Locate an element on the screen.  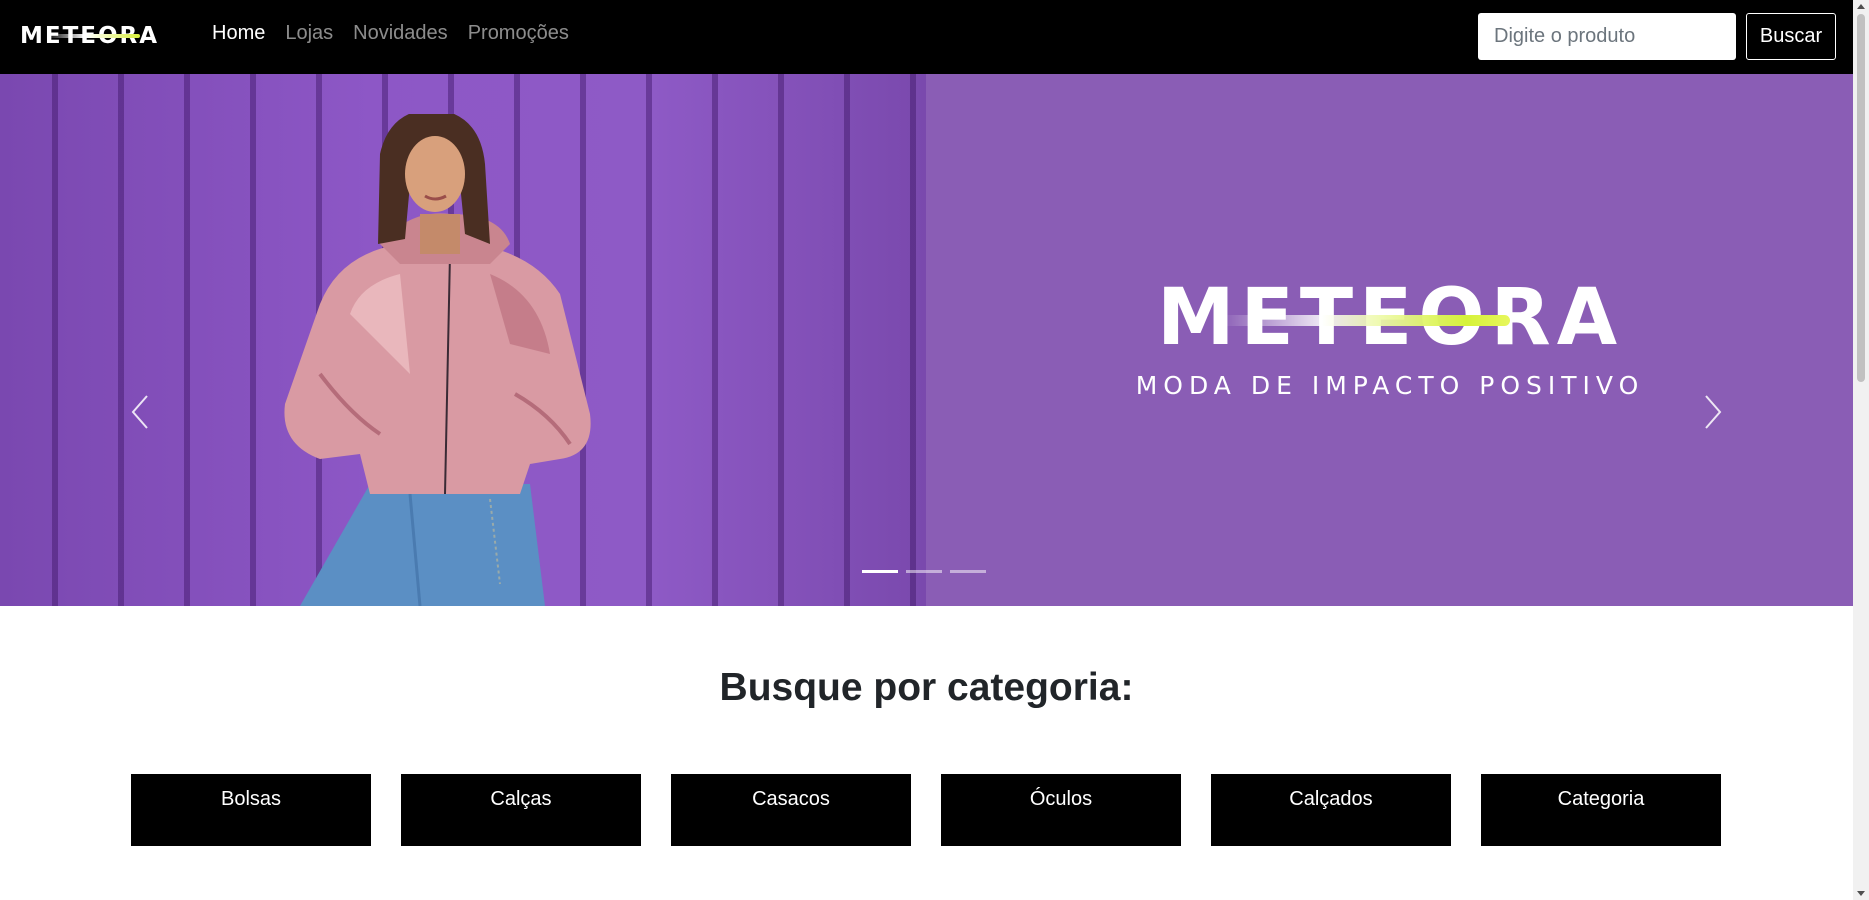
hero-logo-word: METEORA is located at coordinates (1390, 318).